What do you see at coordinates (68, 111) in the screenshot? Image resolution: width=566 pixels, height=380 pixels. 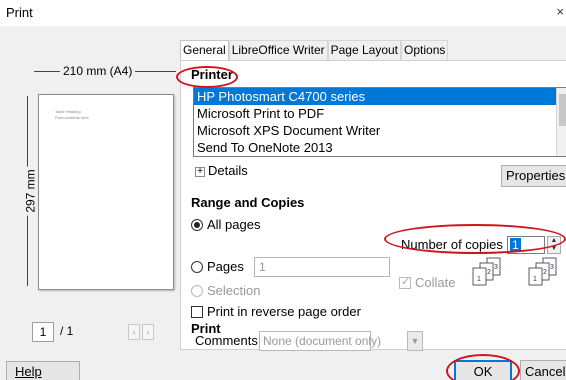 I see `preview-text-line: Table Heading` at bounding box center [68, 111].